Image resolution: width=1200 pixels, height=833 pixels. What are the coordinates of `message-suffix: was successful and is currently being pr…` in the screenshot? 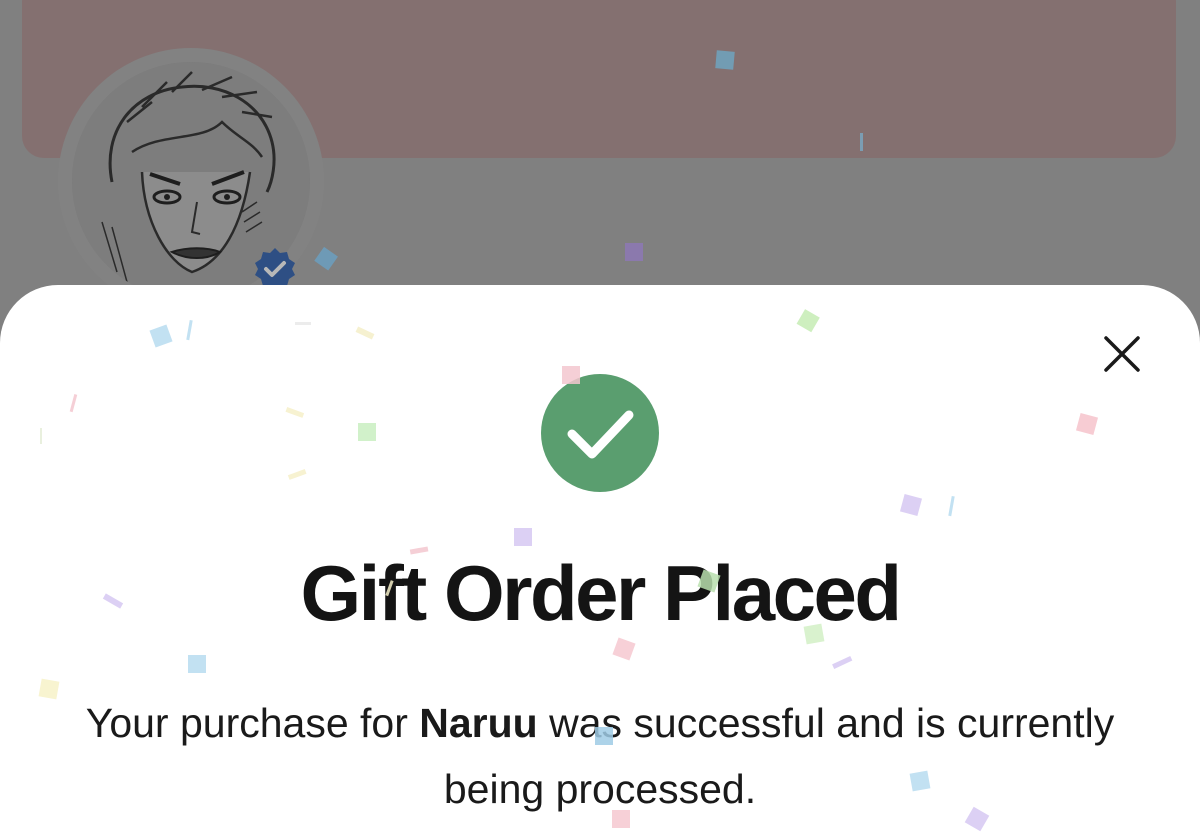 It's located at (779, 756).